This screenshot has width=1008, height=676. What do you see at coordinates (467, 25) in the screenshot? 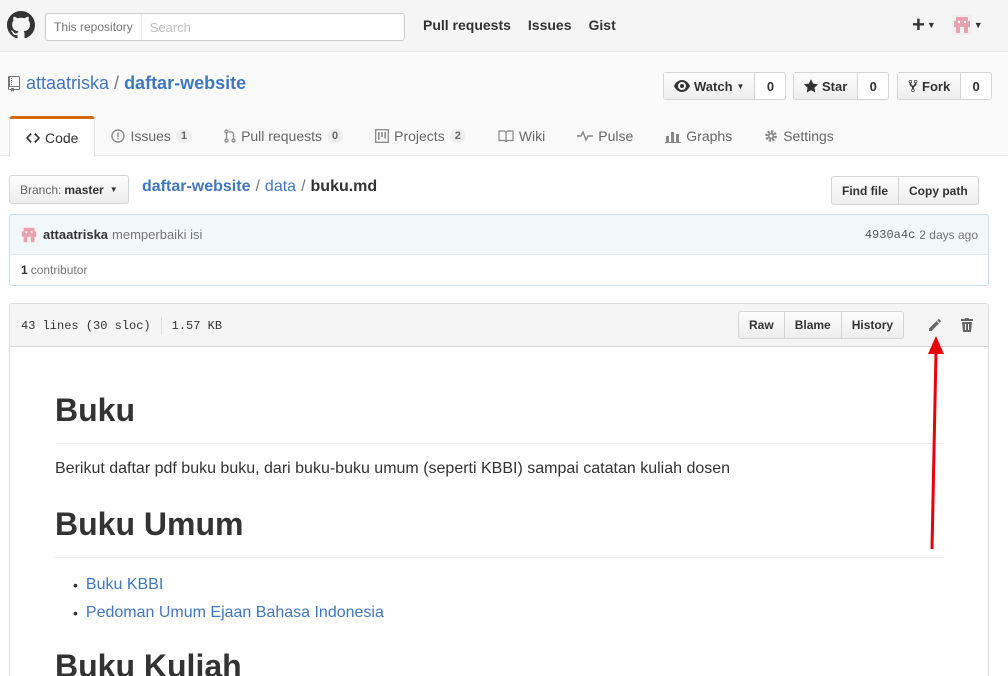
I see `nav-pull-requests: Pull requests` at bounding box center [467, 25].